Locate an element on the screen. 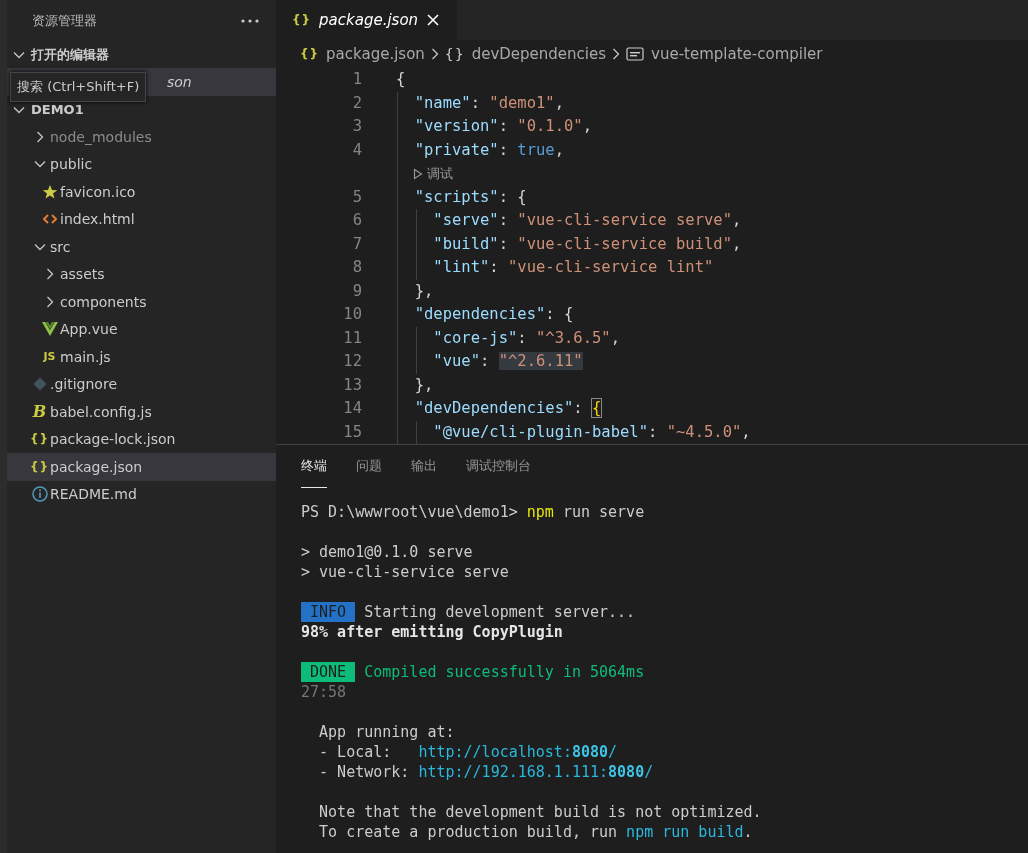  code-line: "core-js": "^3.6.5", is located at coordinates (526, 337).